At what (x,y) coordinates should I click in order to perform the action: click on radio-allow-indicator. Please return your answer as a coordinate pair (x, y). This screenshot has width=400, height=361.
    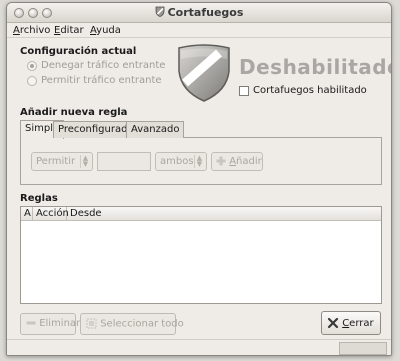
    Looking at the image, I should click on (32, 81).